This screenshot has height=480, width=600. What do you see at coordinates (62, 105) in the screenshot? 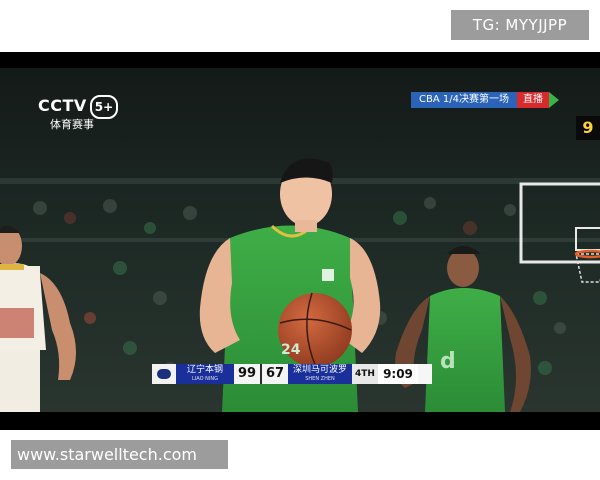
I see `cctv-wordmark: CCTV` at bounding box center [62, 105].